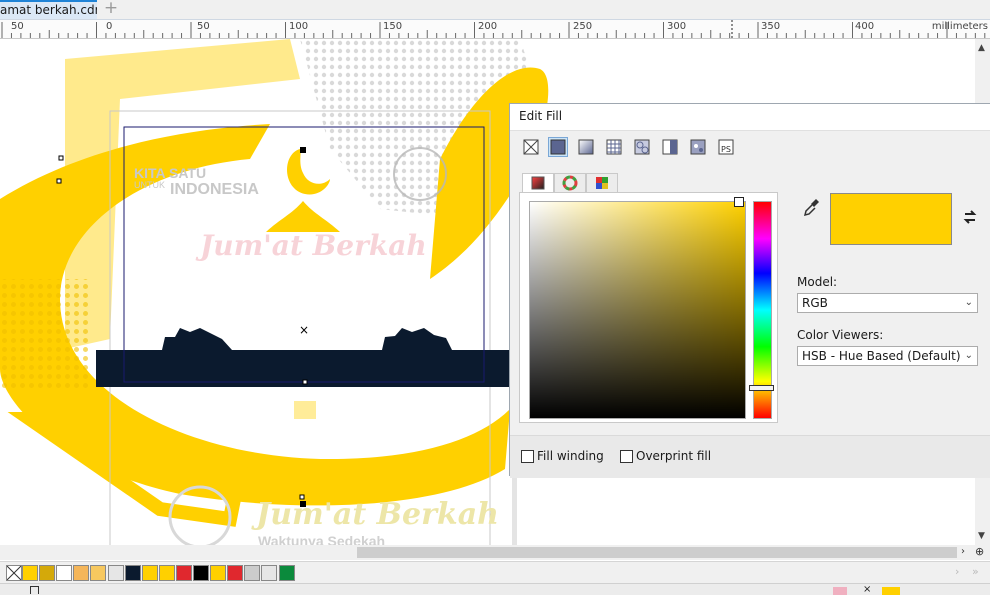 The height and width of the screenshot is (595, 990). Describe the element at coordinates (979, 551) in the screenshot. I see `zoom-icon: ⊕` at that location.